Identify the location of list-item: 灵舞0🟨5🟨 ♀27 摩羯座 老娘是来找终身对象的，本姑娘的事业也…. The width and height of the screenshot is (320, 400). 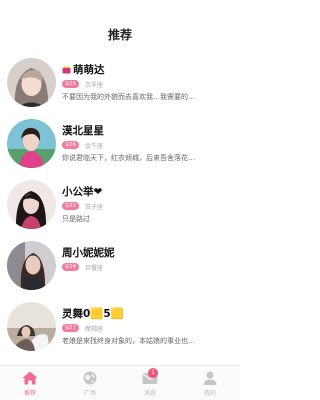
(120, 330).